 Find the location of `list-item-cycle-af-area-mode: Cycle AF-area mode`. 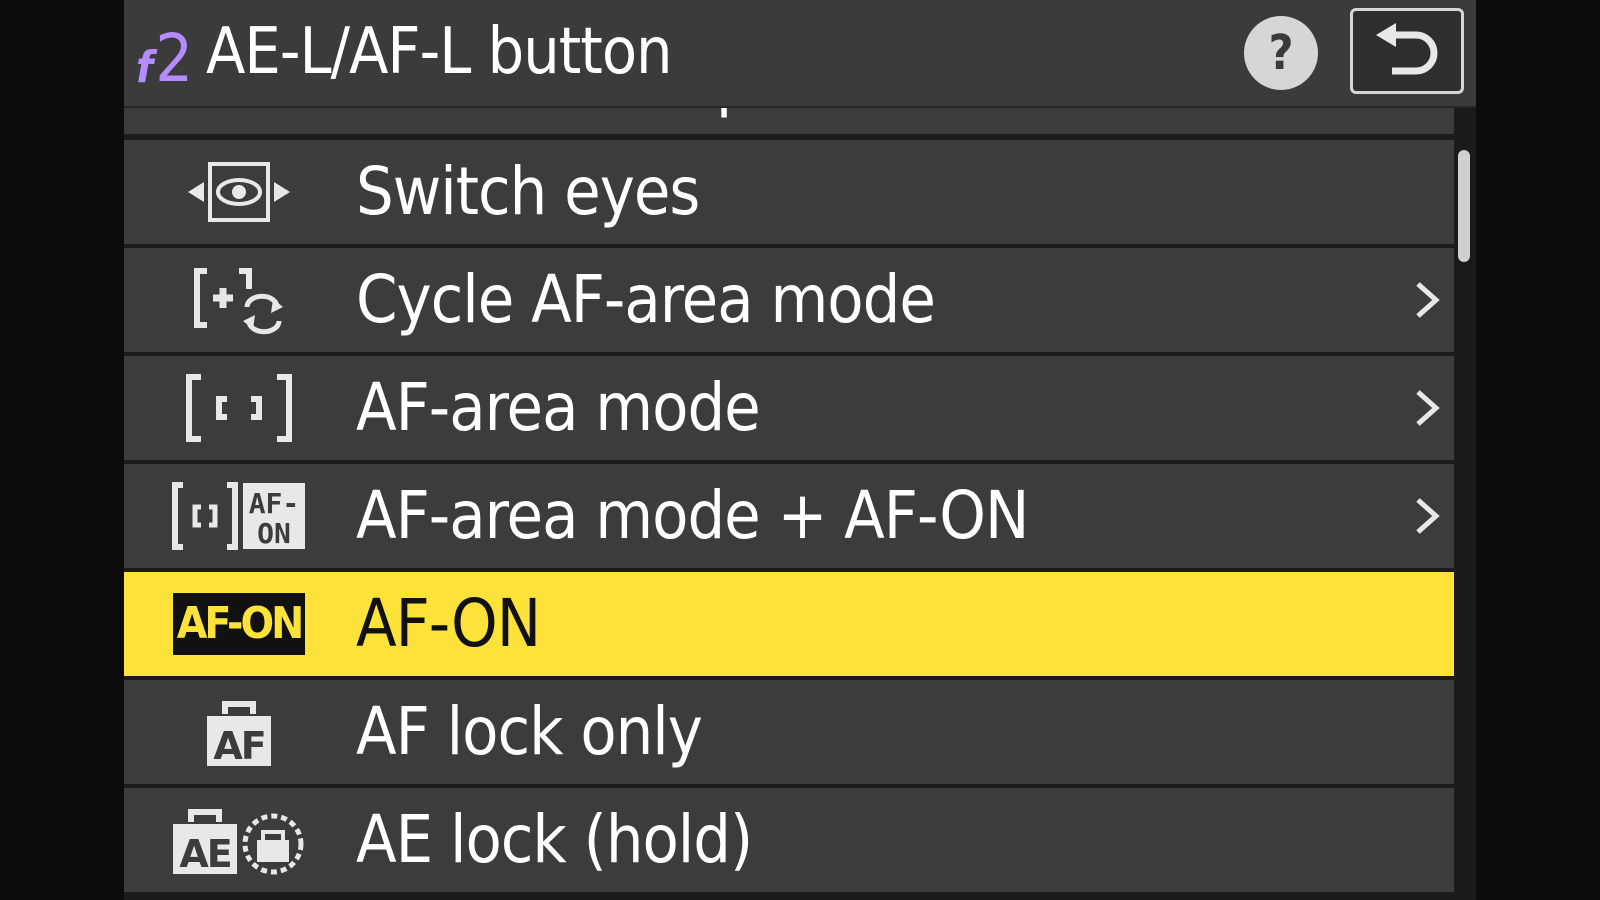

list-item-cycle-af-area-mode: Cycle AF-area mode is located at coordinates (789, 300).